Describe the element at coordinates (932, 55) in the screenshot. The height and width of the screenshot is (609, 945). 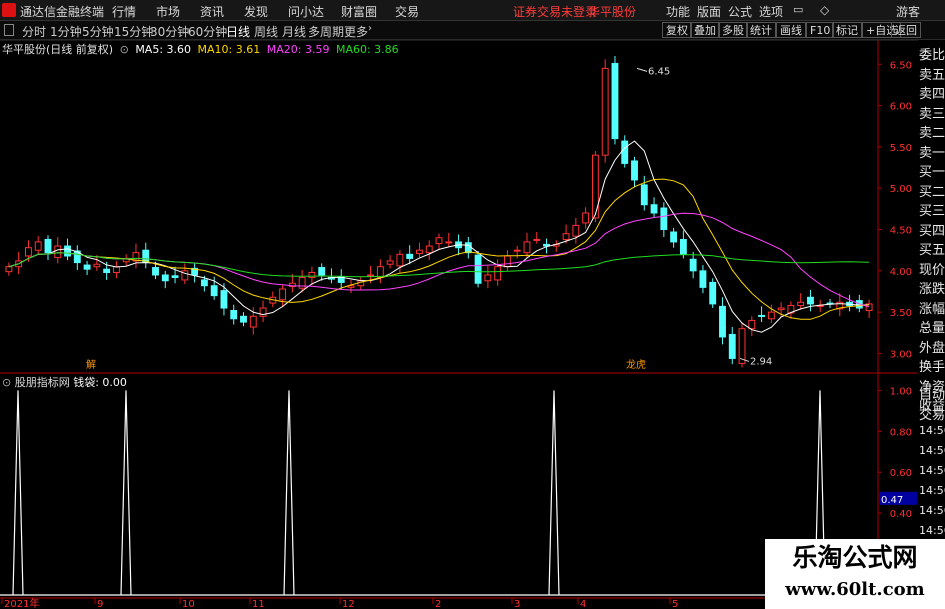
I see `side-panel-item: 委比` at that location.